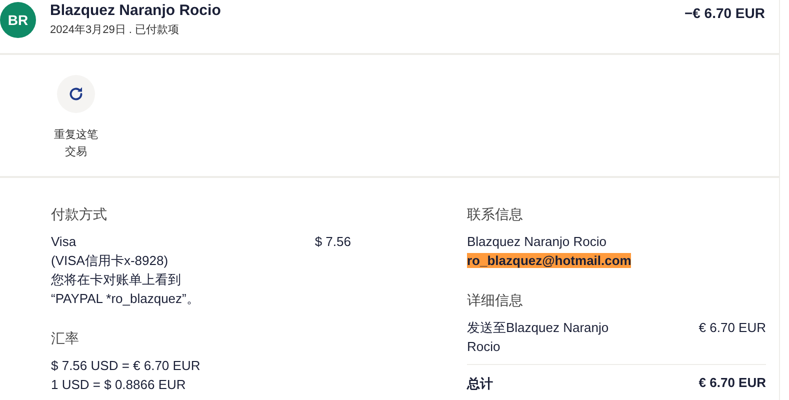 The width and height of the screenshot is (789, 400). What do you see at coordinates (119, 385) in the screenshot?
I see `exchange-rate: 1 USD = $ 0.8866 EUR` at bounding box center [119, 385].